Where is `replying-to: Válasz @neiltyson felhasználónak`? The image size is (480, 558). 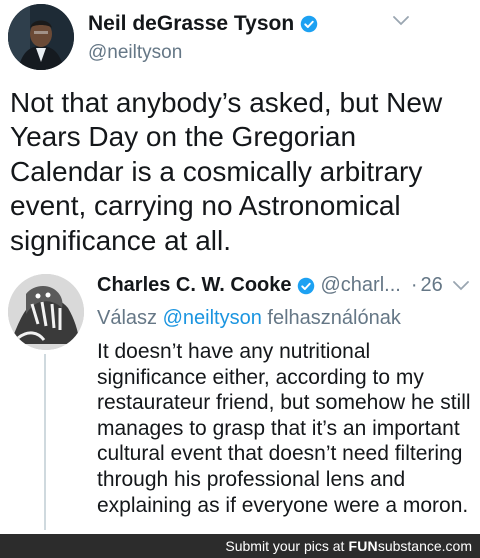 replying-to: Válasz @neiltyson felhasználónak is located at coordinates (249, 318).